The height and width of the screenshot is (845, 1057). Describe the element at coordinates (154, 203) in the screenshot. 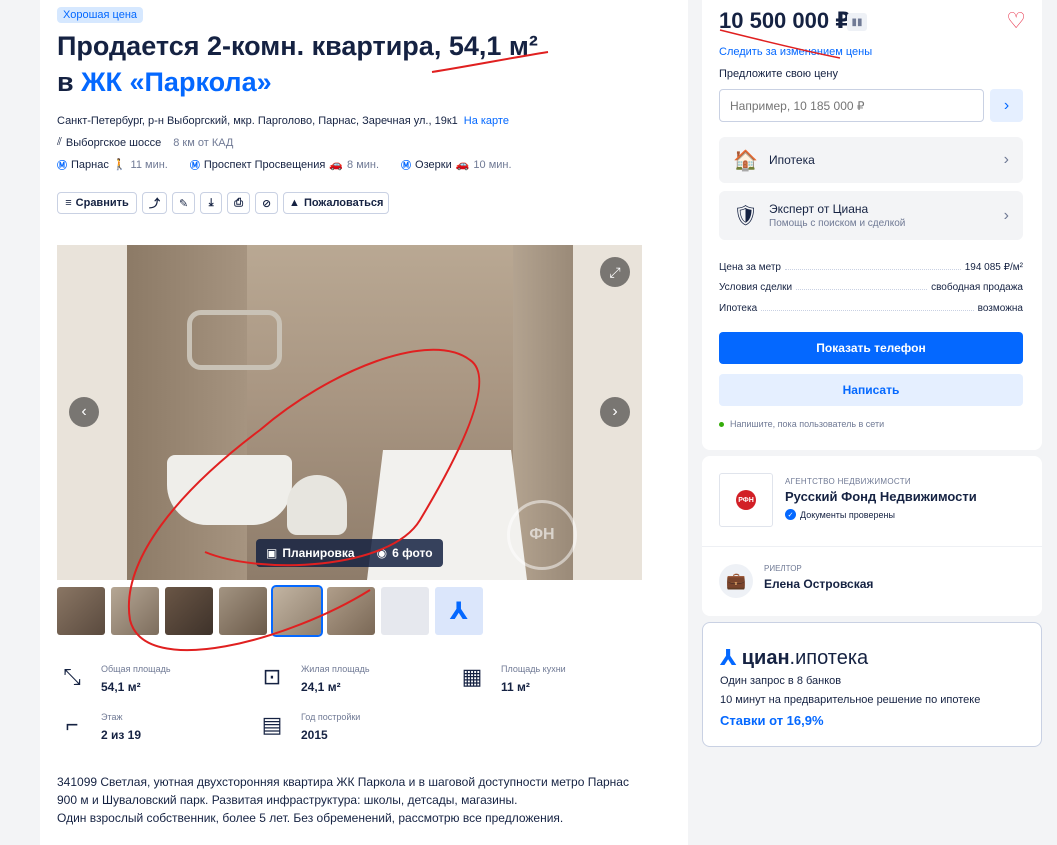

I see `share-button: ⤴` at that location.